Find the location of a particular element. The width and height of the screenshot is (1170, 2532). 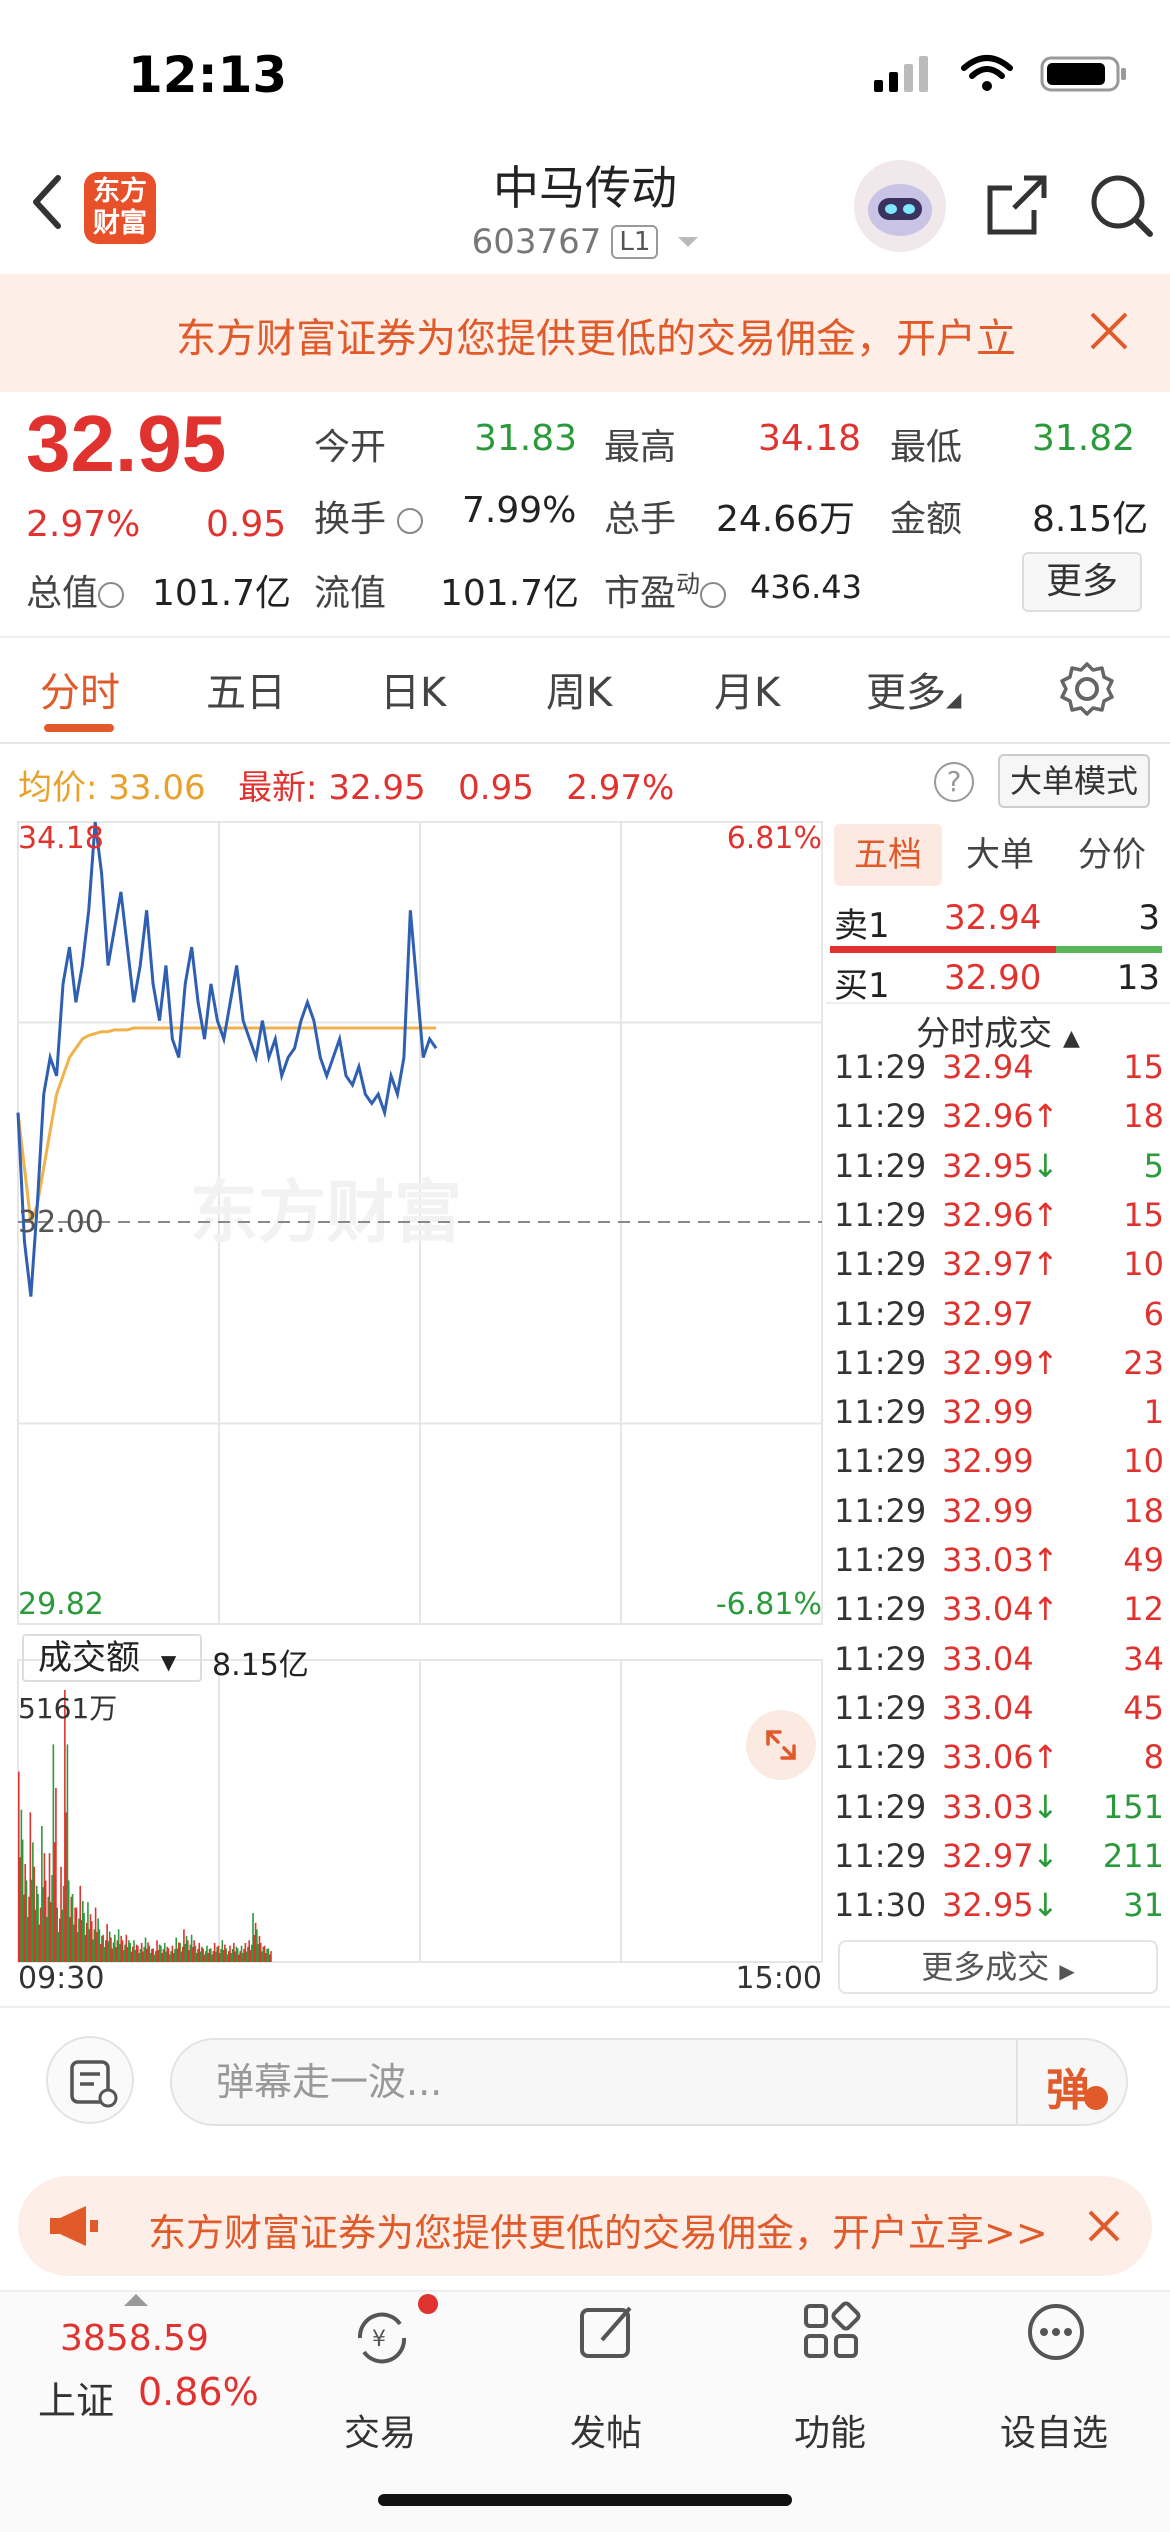

post-icon is located at coordinates (608, 2332).